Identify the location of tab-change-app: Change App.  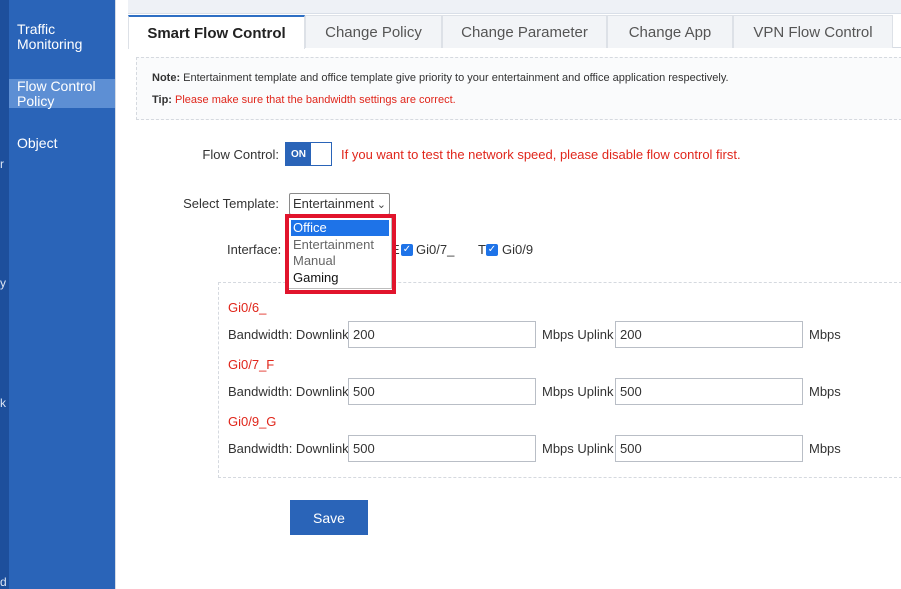
(670, 31).